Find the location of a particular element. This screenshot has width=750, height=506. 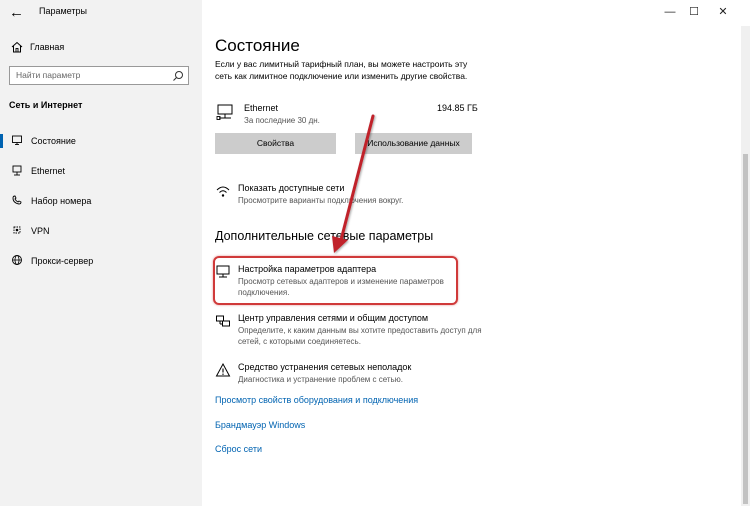

firewall-link: Брандмауэр Windows is located at coordinates (260, 425).